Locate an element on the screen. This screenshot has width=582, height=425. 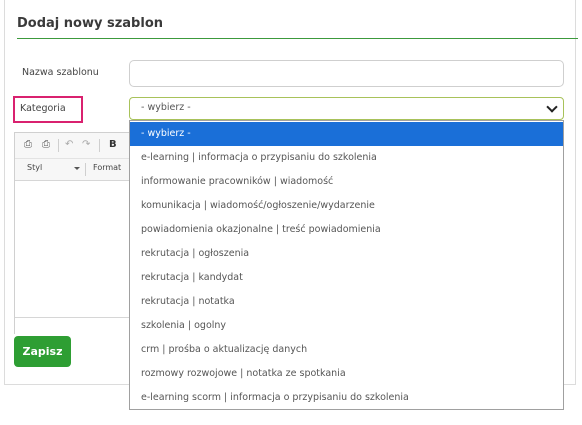
page-title: Dodaj nowy szablon is located at coordinates (90, 23).